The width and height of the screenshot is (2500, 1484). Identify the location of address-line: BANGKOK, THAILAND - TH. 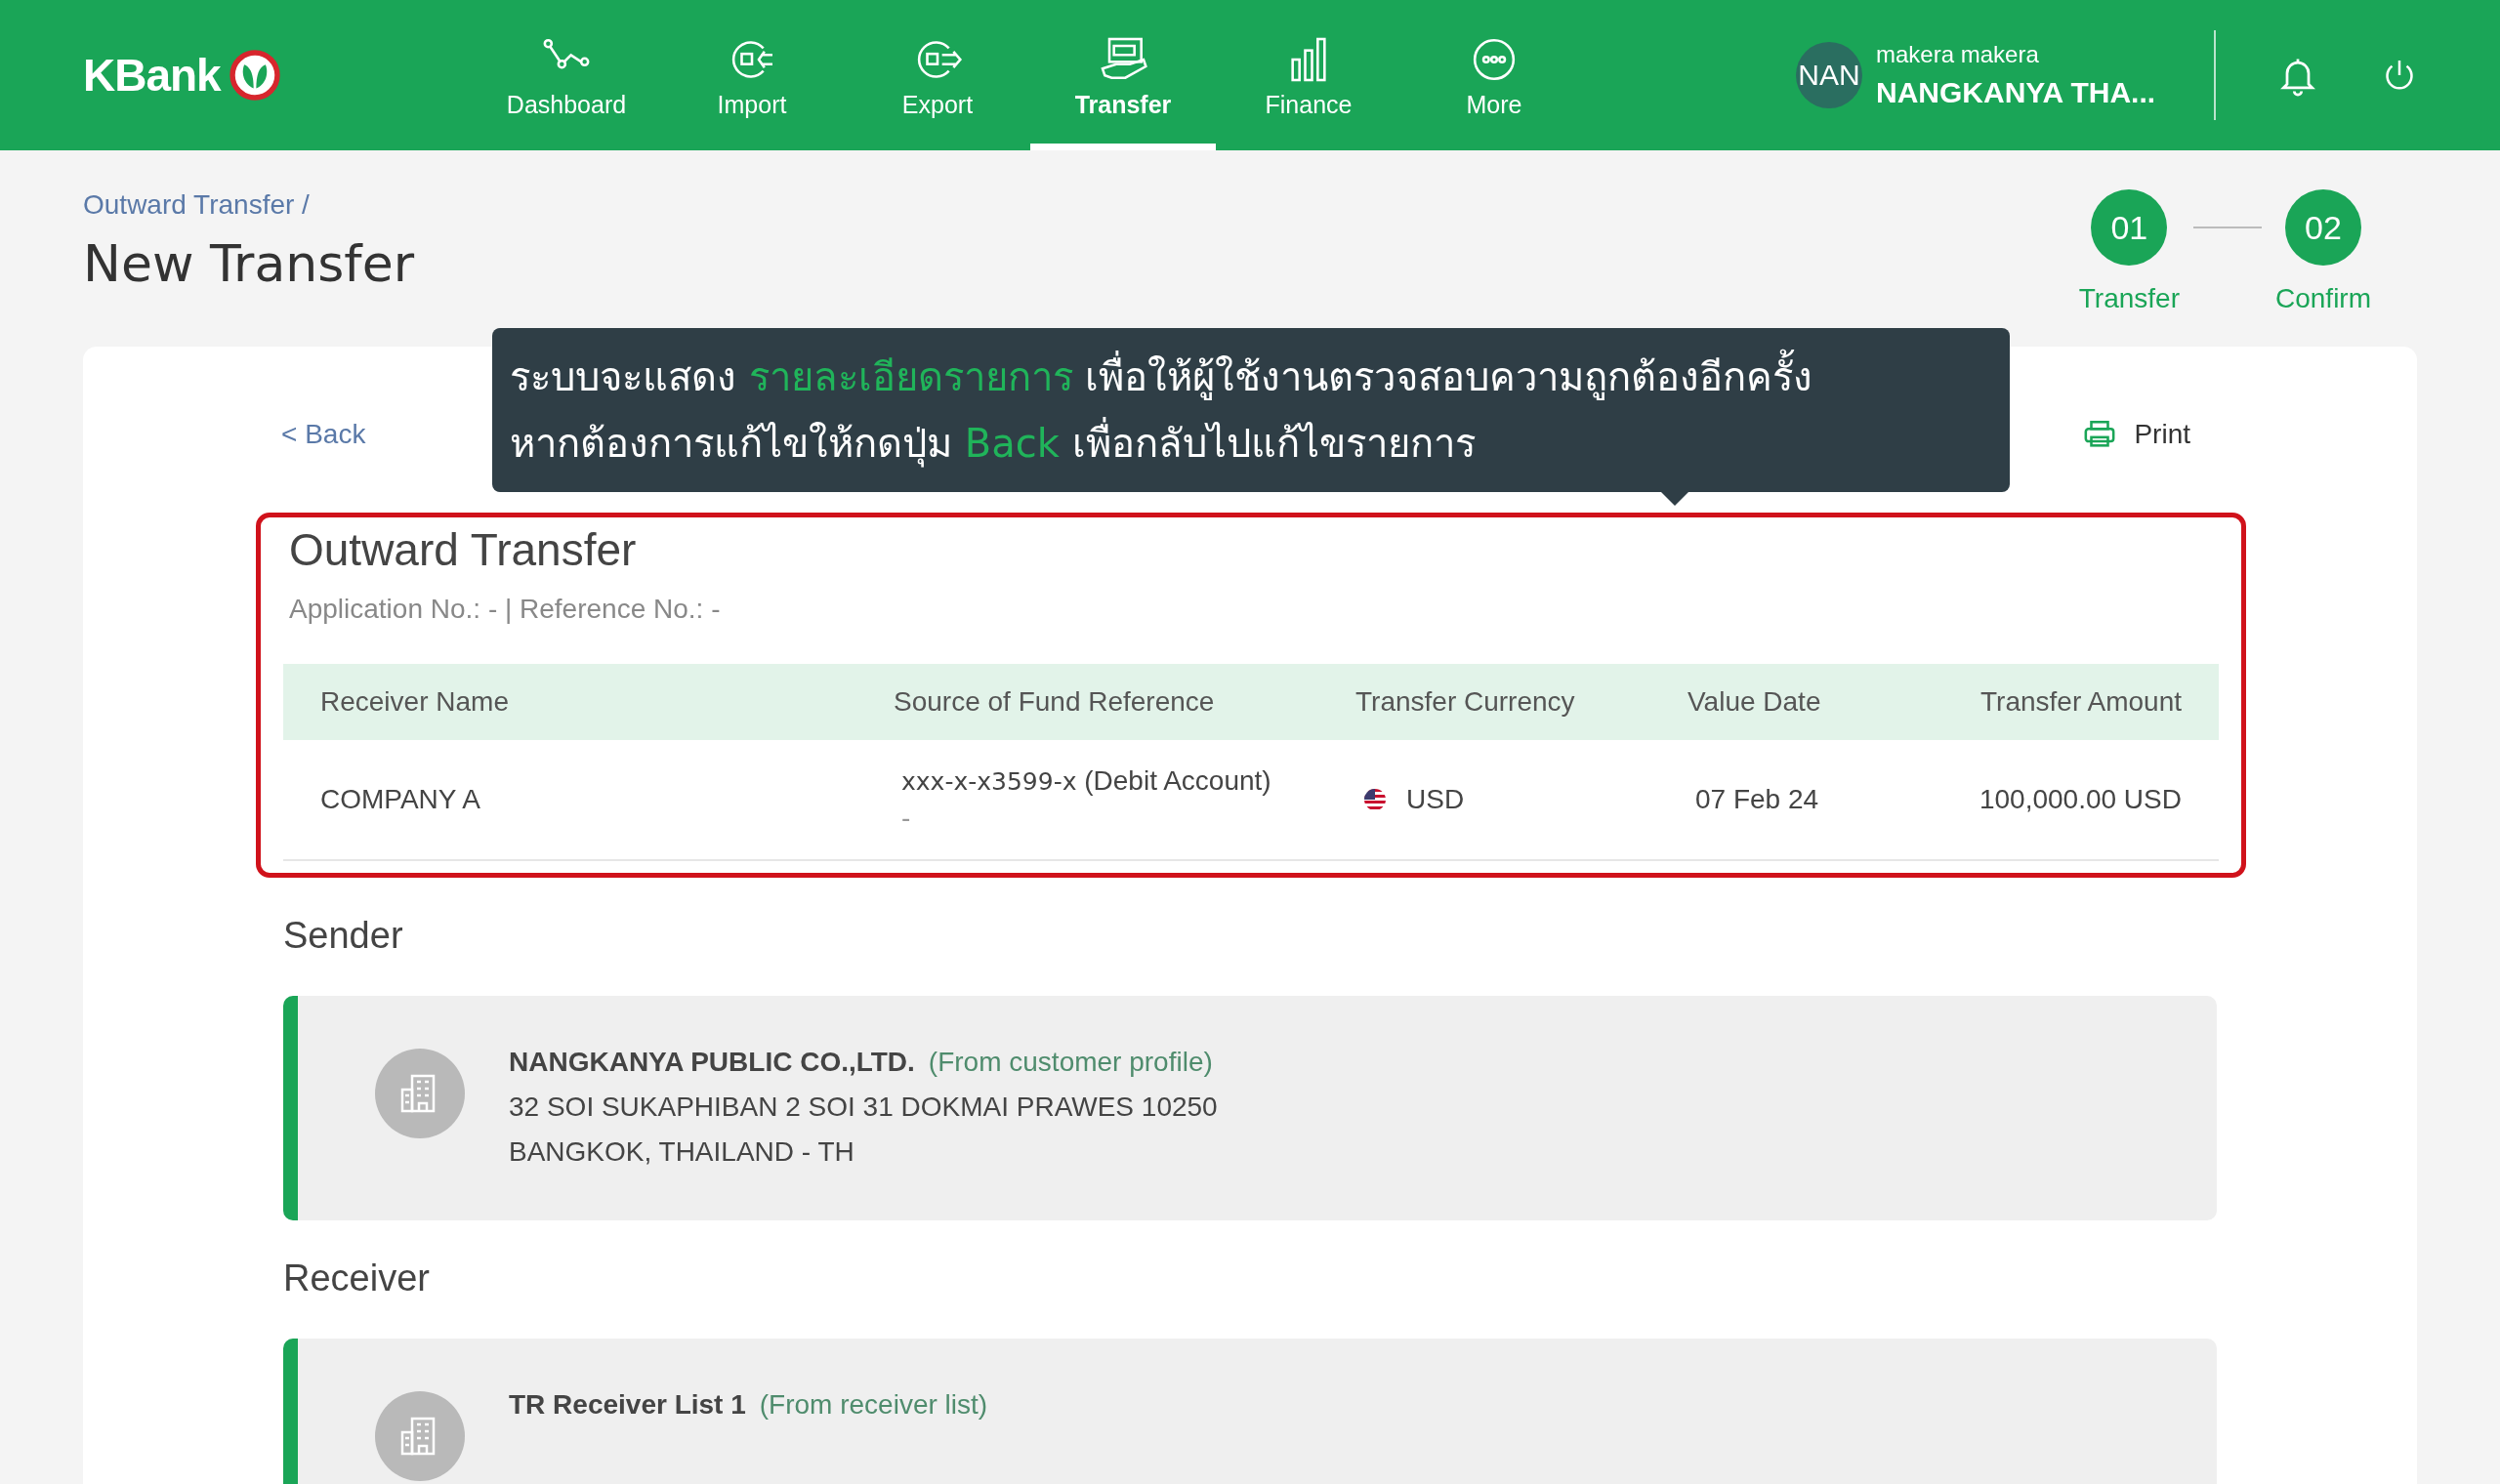
(682, 1152).